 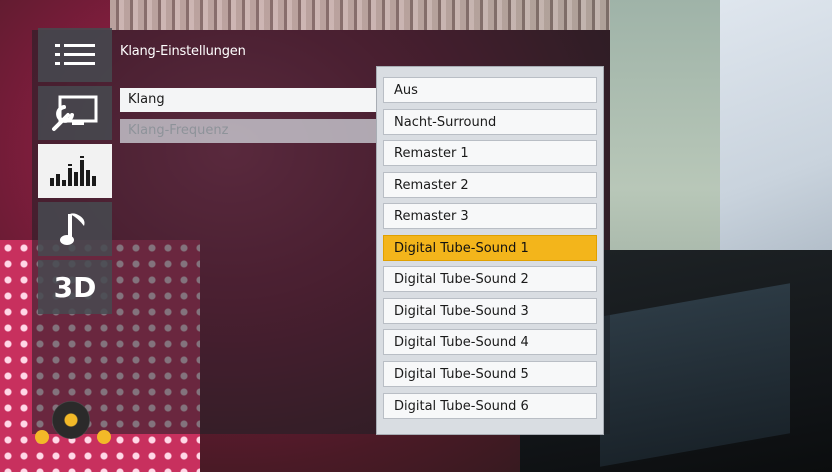 What do you see at coordinates (104, 437) in the screenshot?
I see `nav-right-dot` at bounding box center [104, 437].